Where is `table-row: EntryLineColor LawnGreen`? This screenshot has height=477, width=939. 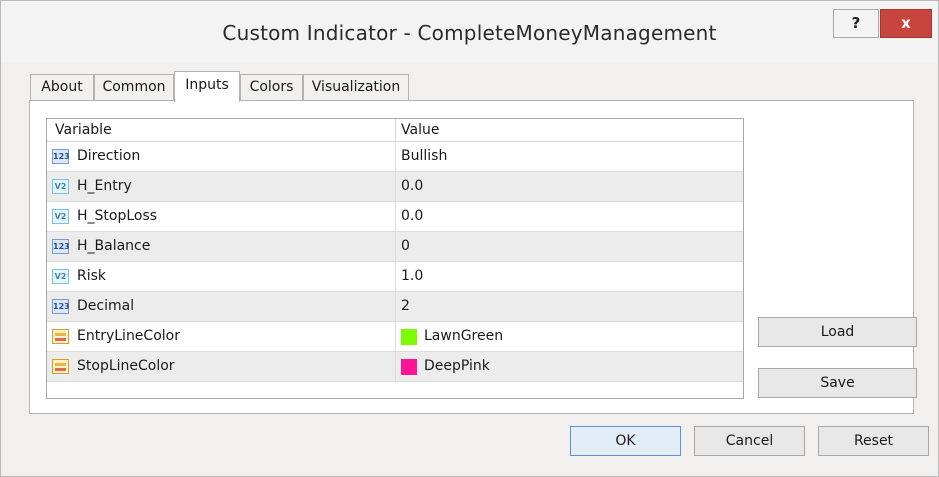
table-row: EntryLineColor LawnGreen is located at coordinates (395, 337).